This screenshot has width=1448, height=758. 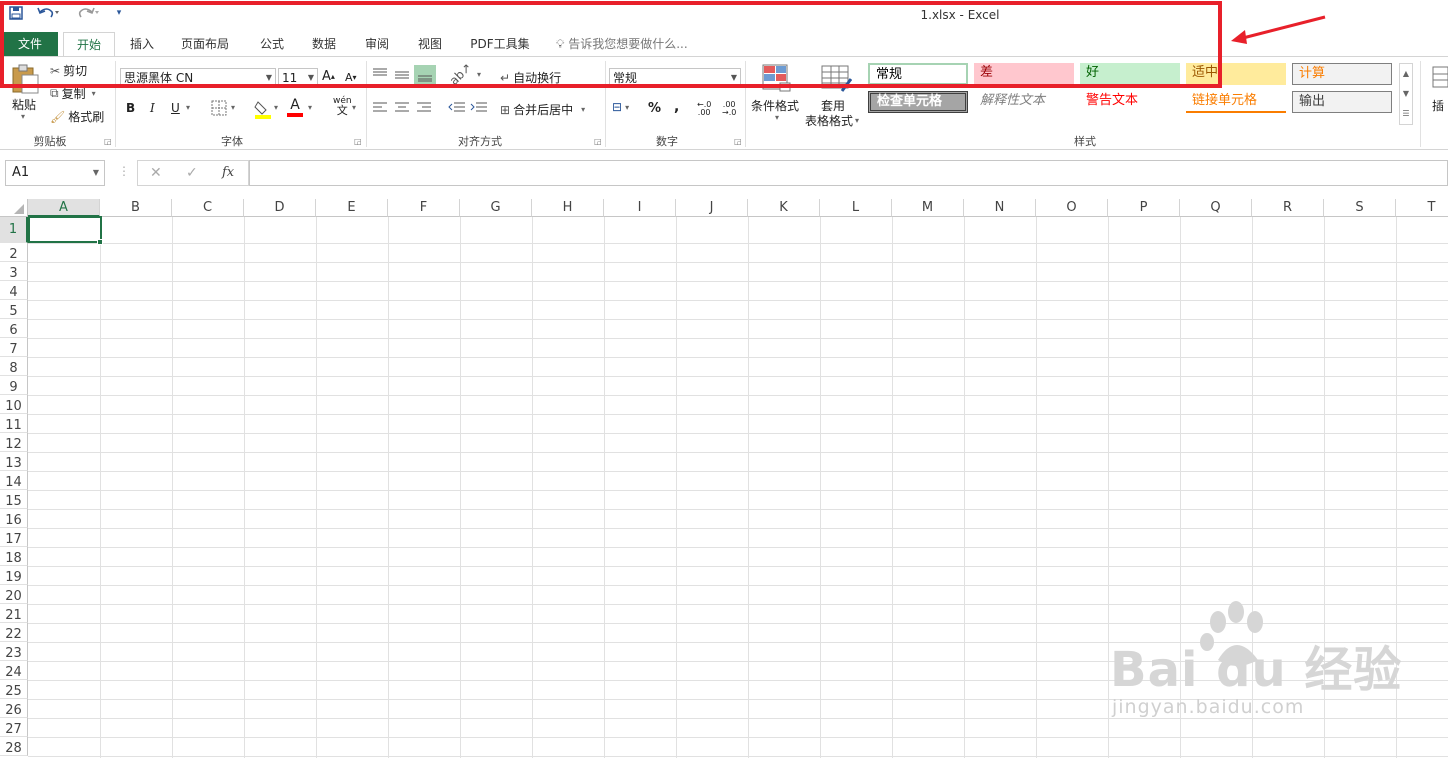 What do you see at coordinates (676, 107) in the screenshot?
I see `comma-button: ,` at bounding box center [676, 107].